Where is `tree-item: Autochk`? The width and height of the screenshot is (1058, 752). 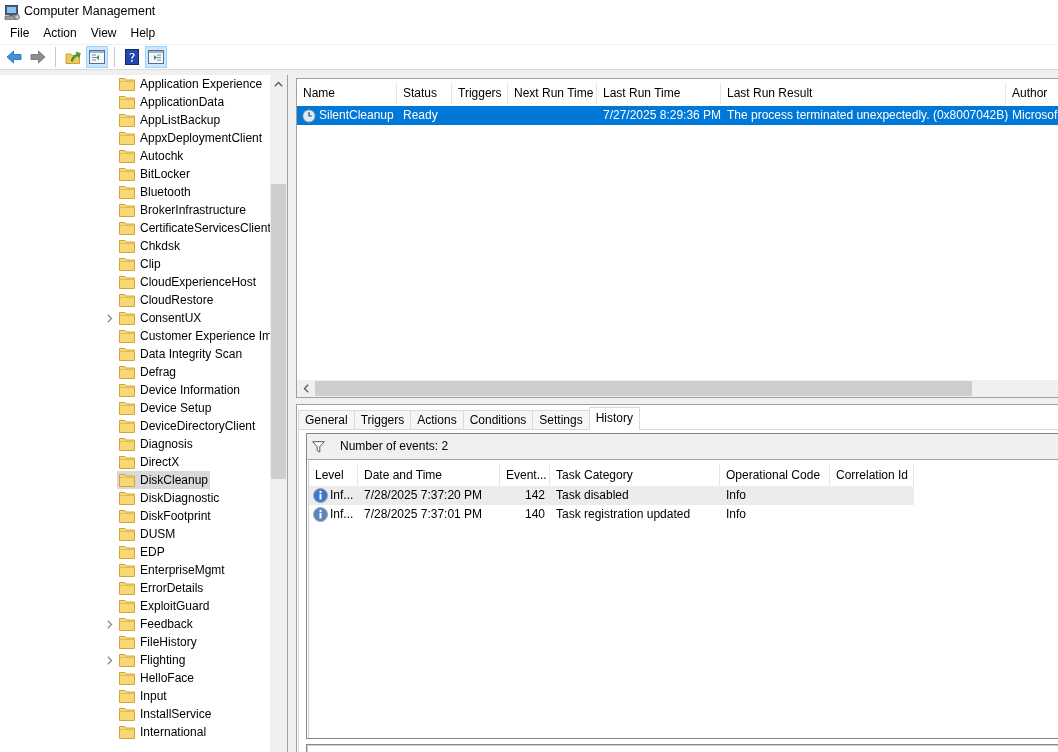 tree-item: Autochk is located at coordinates (151, 156).